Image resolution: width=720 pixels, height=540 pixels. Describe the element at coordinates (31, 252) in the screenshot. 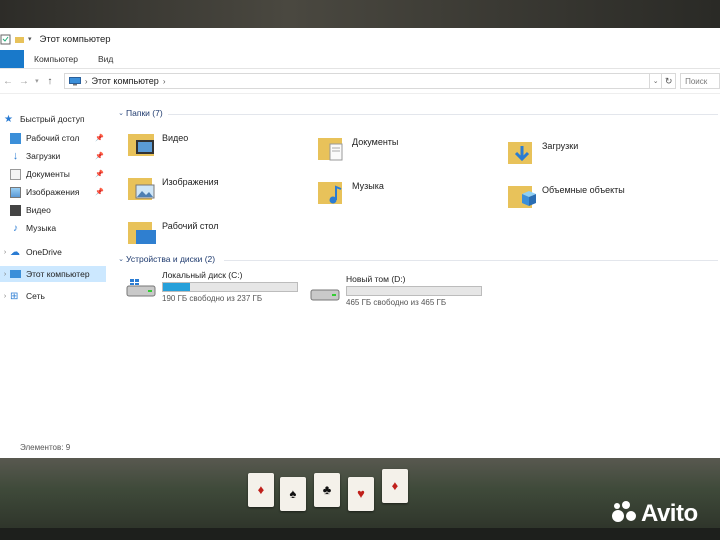

I see `sidebar-item-onedrive: › ☁ OneDrive` at that location.